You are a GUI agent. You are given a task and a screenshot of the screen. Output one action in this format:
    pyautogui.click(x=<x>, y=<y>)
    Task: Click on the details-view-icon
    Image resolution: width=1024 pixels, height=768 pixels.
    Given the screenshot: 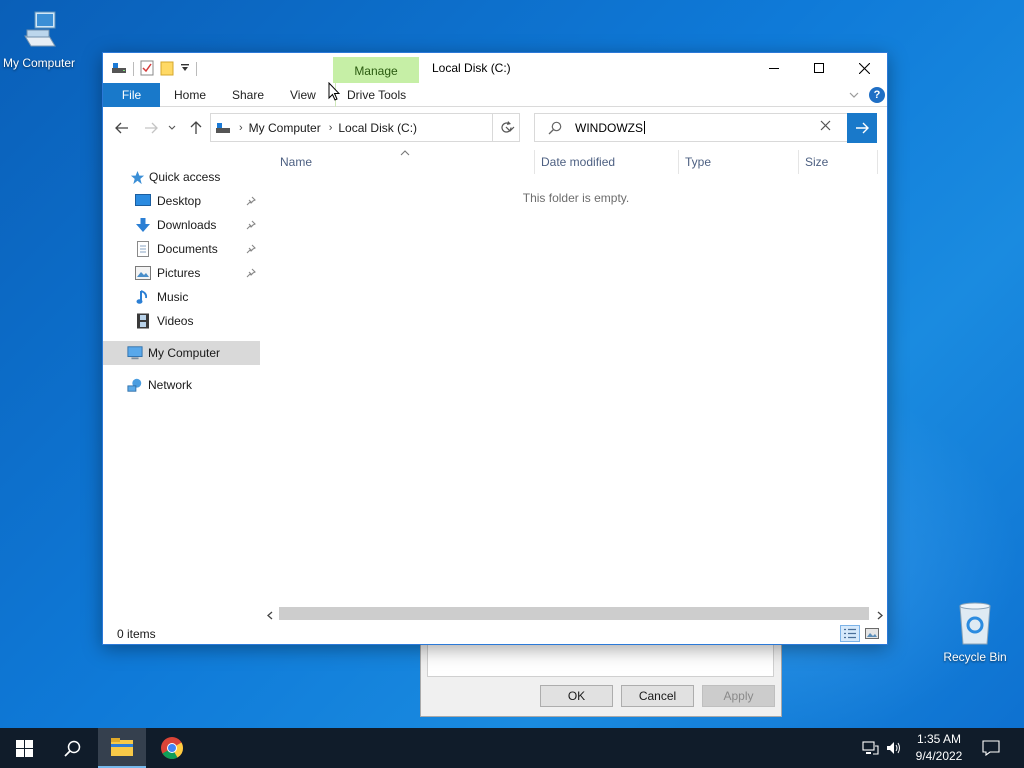 What is the action you would take?
    pyautogui.click(x=850, y=633)
    